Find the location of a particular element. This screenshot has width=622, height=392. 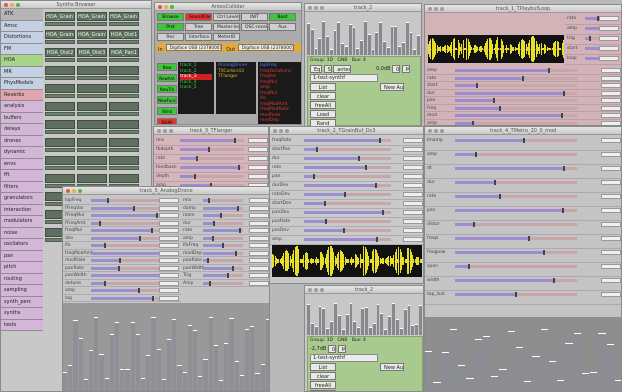

synth-button: HOA_Pan1 is located at coordinates (124, 52).